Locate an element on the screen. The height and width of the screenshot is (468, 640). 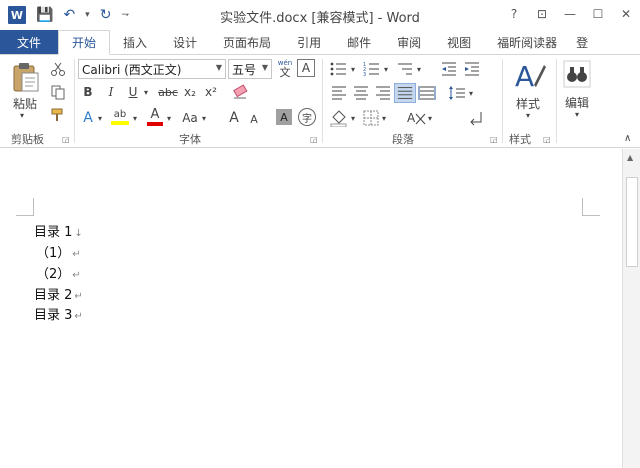
tab-references: 引用 is located at coordinates (309, 42).